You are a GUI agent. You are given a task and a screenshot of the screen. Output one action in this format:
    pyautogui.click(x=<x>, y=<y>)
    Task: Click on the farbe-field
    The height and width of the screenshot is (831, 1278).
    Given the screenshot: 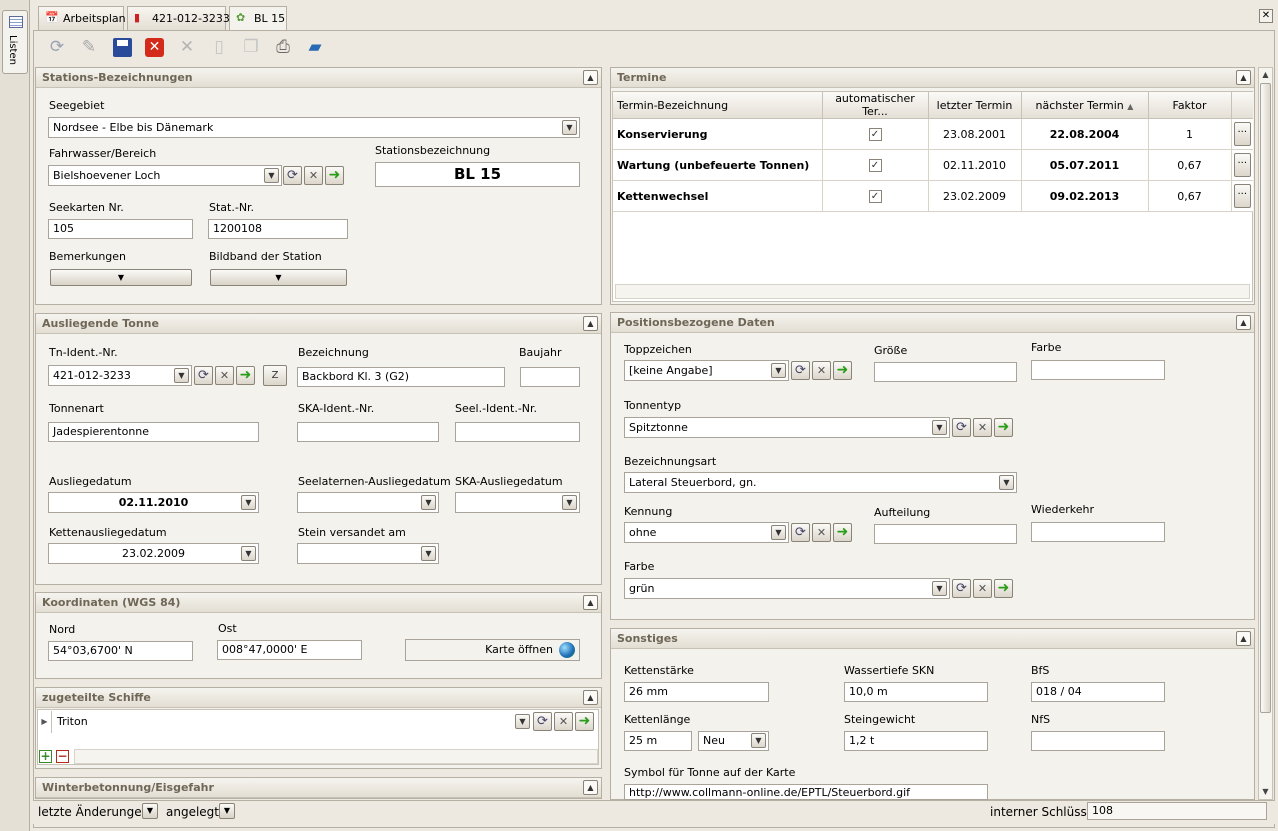 What is the action you would take?
    pyautogui.click(x=1098, y=370)
    